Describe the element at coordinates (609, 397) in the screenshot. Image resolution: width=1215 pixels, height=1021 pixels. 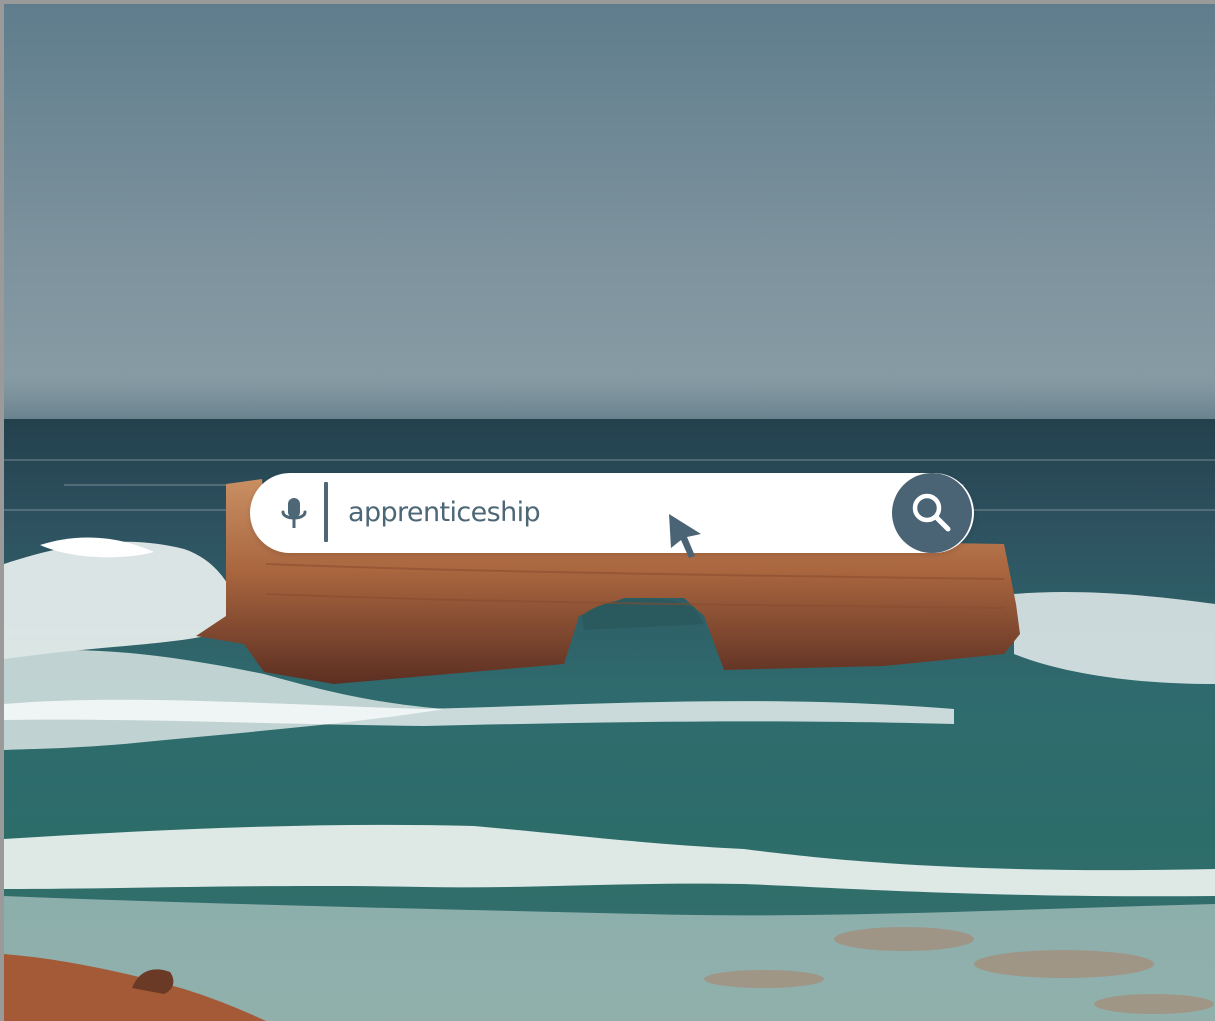
I see `horizon-haze` at that location.